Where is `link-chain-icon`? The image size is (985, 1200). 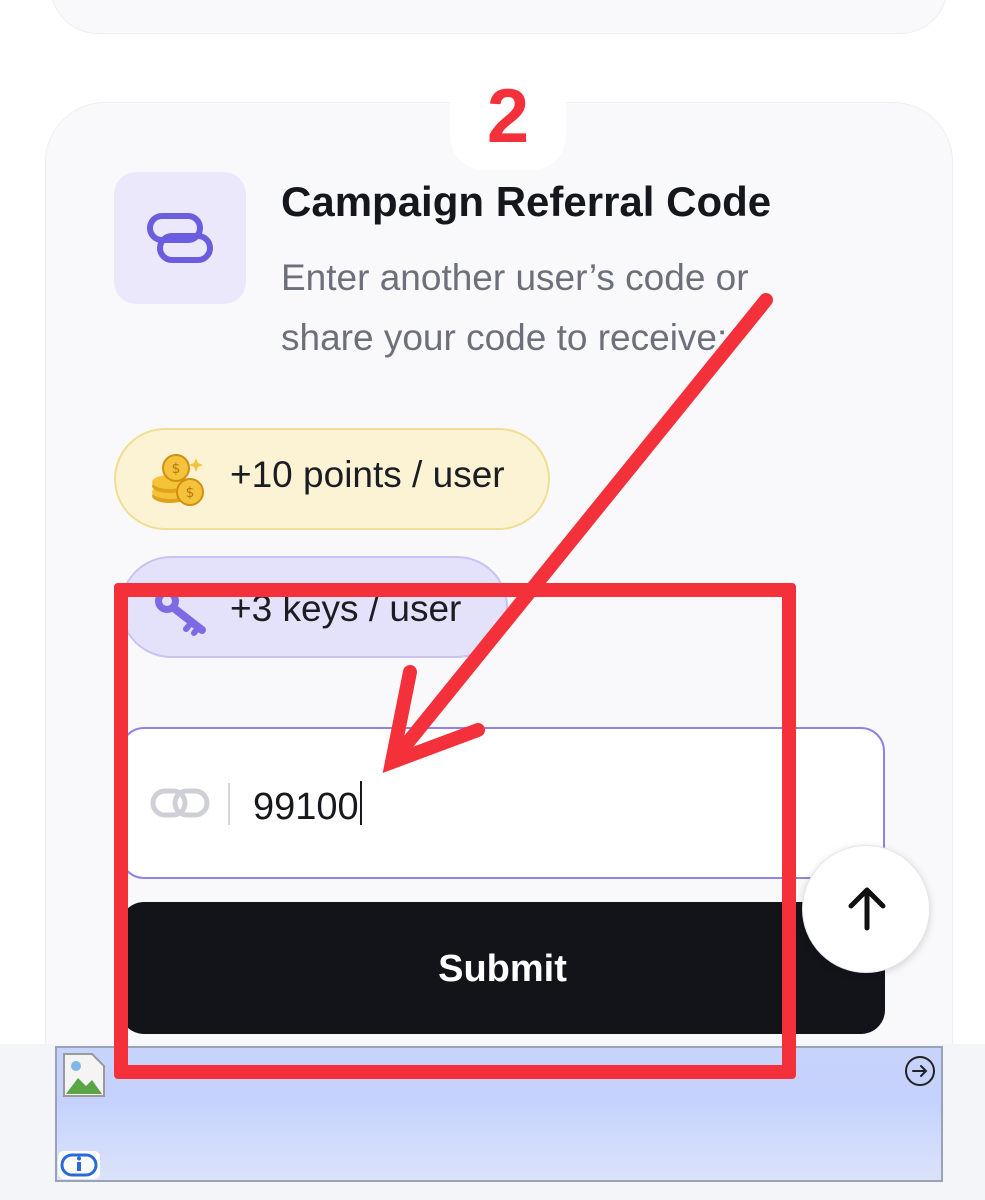 link-chain-icon is located at coordinates (180, 238).